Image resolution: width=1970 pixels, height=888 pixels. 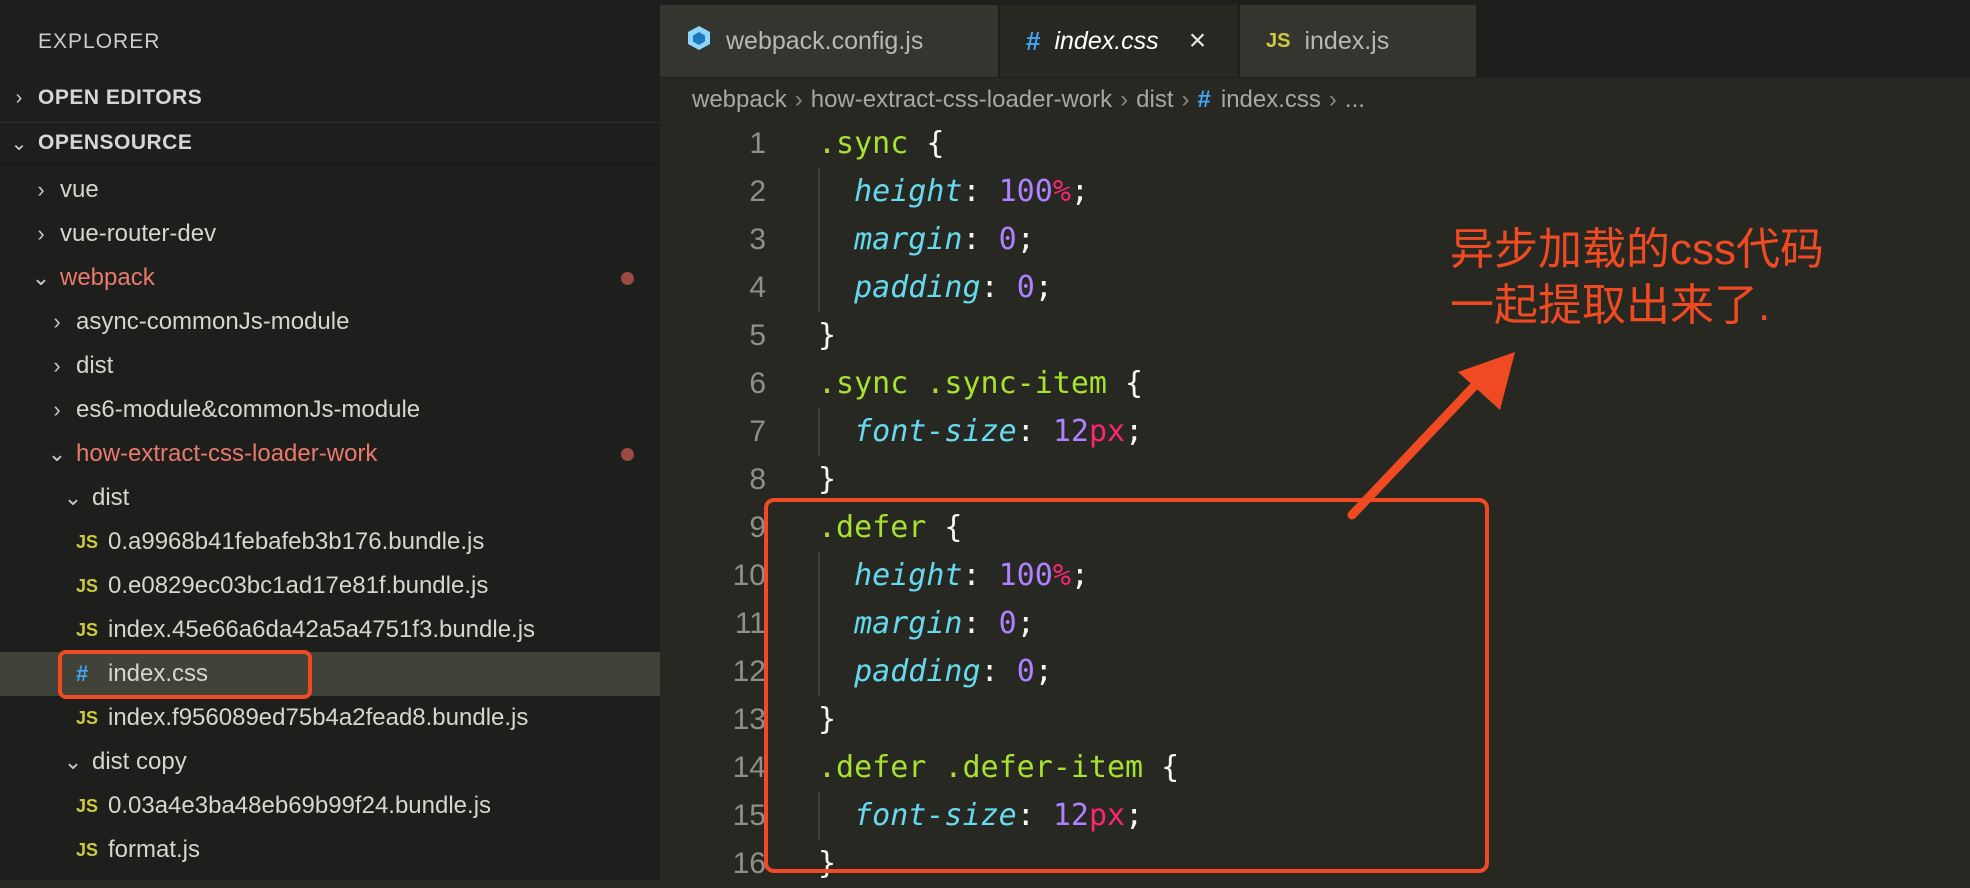 I want to click on annotation-text: 异步加载的css代码 一起提取出来了., so click(x=1637, y=277).